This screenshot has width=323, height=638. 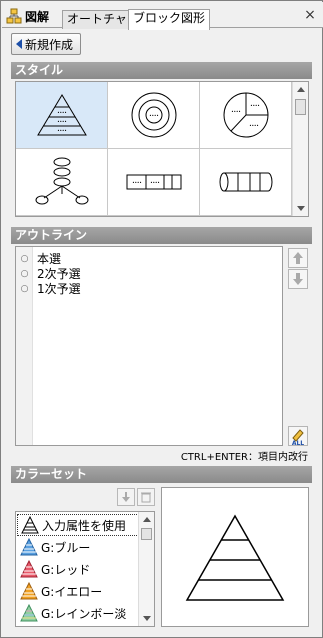 What do you see at coordinates (169, 19) in the screenshot?
I see `tab-block-shapes: ブロック図形` at bounding box center [169, 19].